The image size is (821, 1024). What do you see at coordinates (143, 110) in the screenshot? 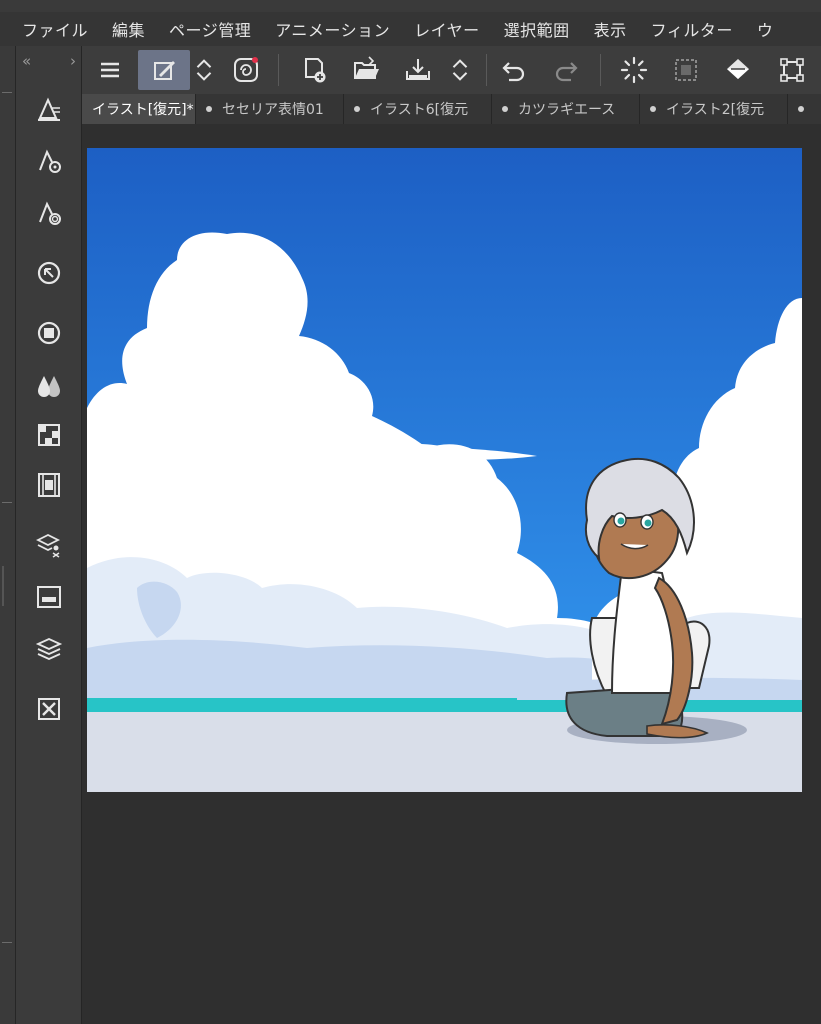
I see `tab-label: イラスト[復元]*` at bounding box center [143, 110].